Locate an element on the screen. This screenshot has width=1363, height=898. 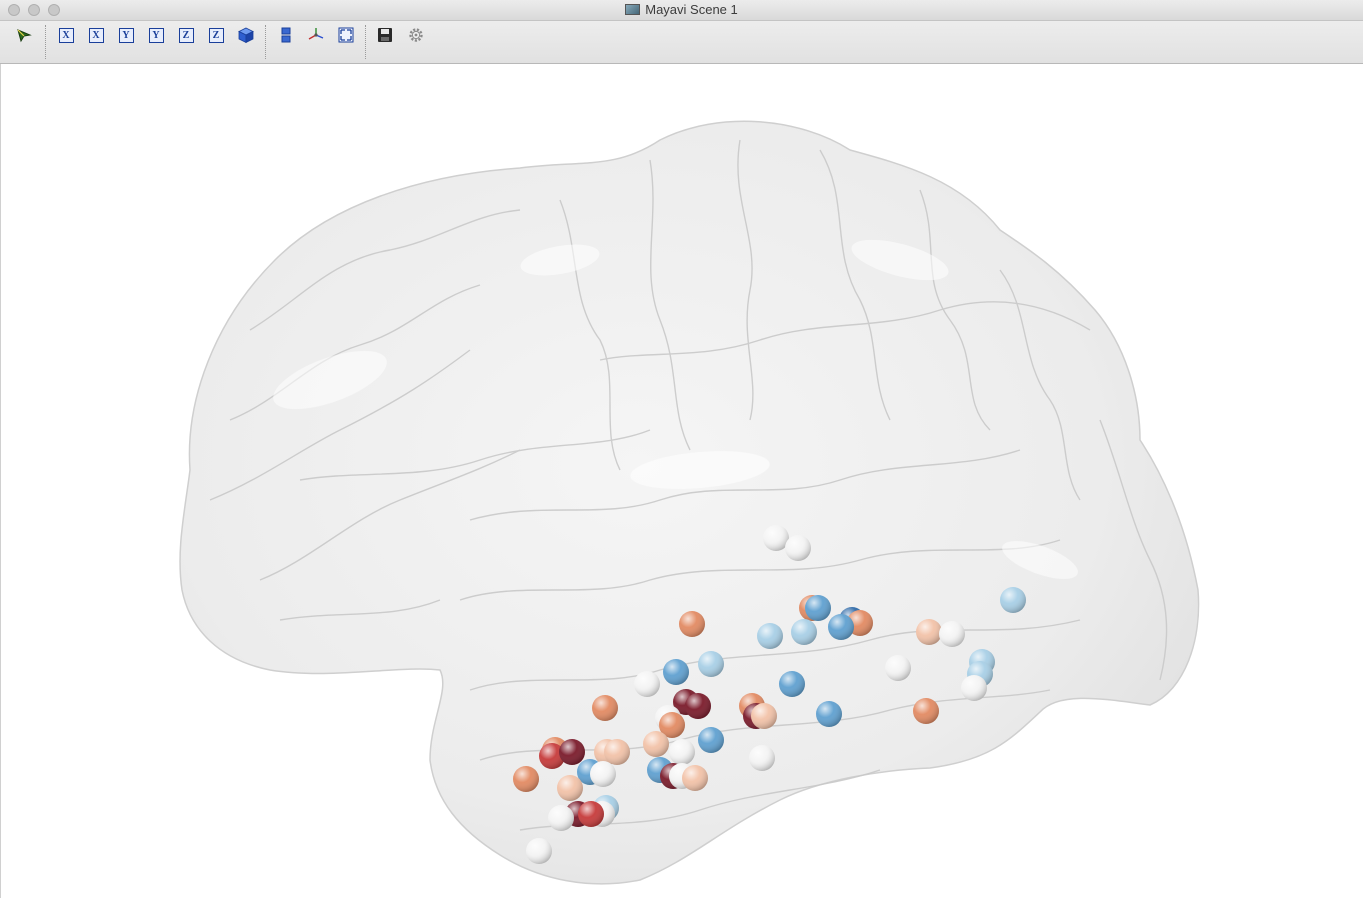
title-bar: Mayavi Scene 1 is located at coordinates (681, 10).